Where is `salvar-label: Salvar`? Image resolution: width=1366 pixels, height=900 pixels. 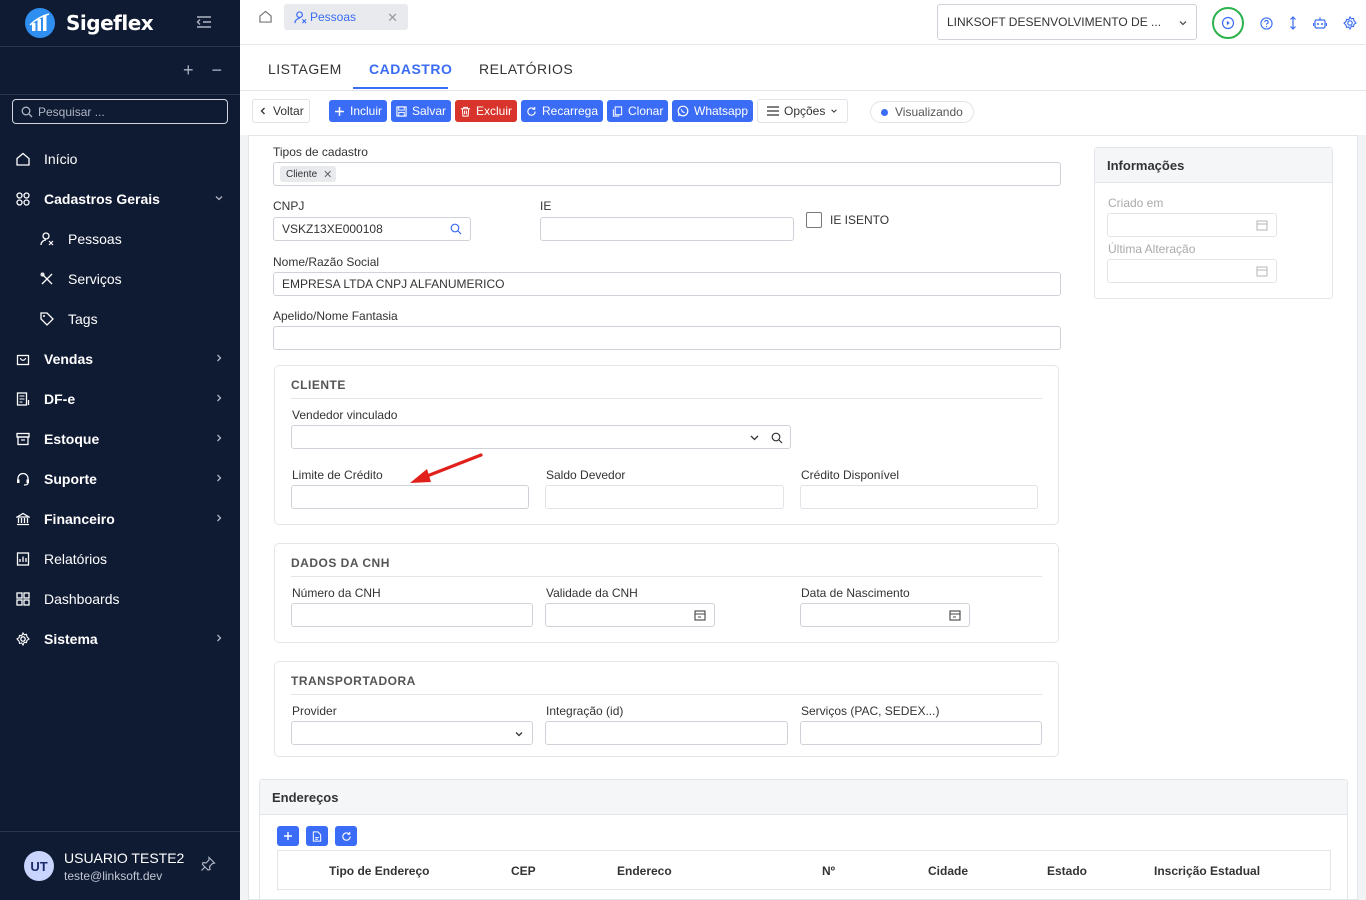
salvar-label: Salvar is located at coordinates (429, 111).